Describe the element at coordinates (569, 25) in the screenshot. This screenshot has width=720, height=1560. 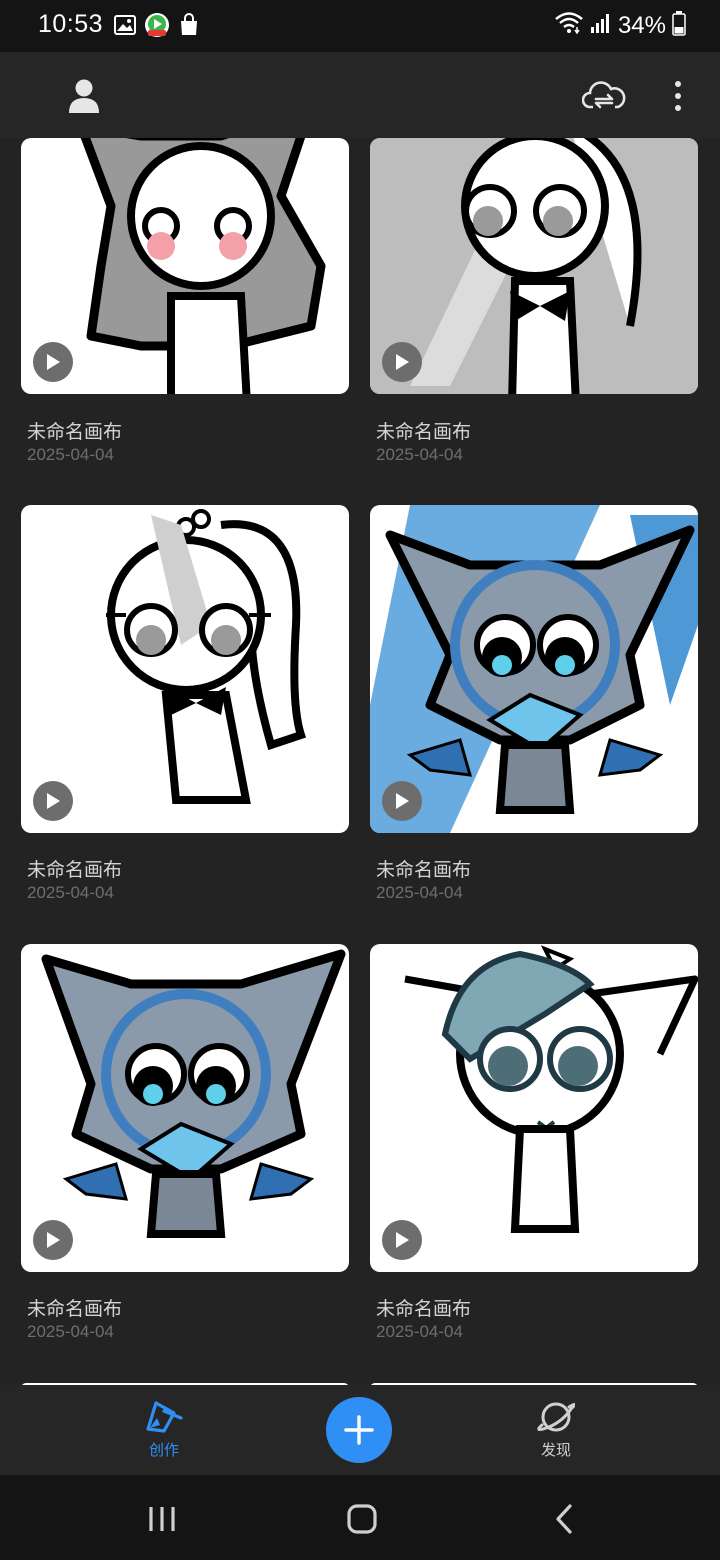
I see `wifi-icon` at that location.